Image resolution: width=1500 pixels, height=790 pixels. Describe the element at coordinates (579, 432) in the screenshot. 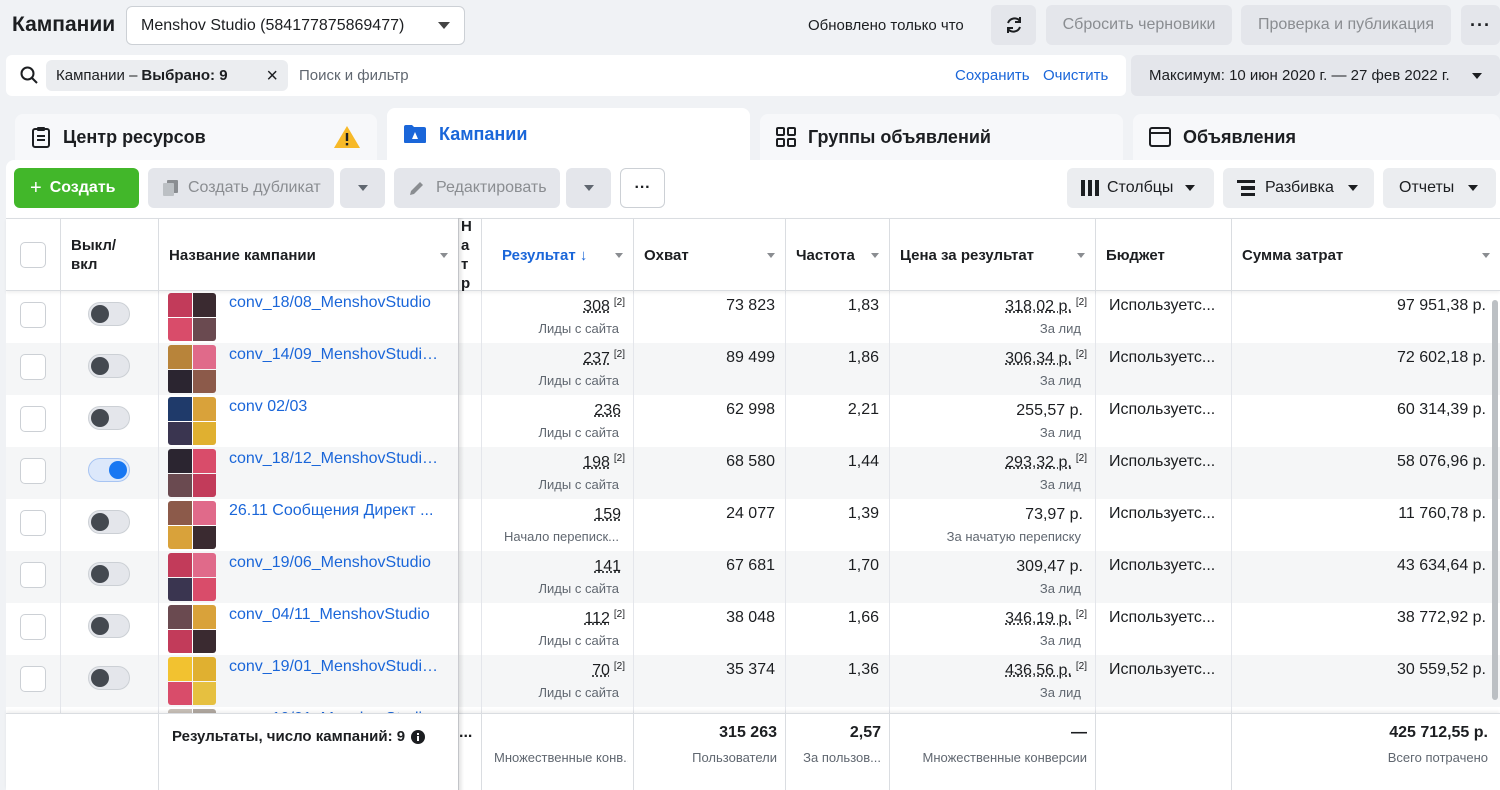

I see `result-type: Лиды с сайта` at that location.